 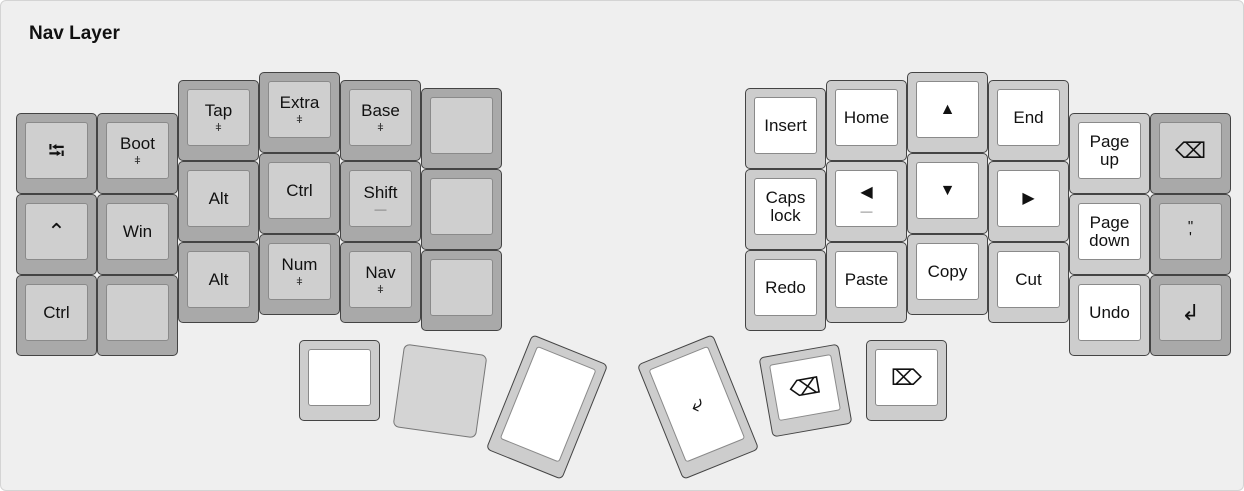 What do you see at coordinates (74, 33) in the screenshot?
I see `layer-title: Nav Layer` at bounding box center [74, 33].